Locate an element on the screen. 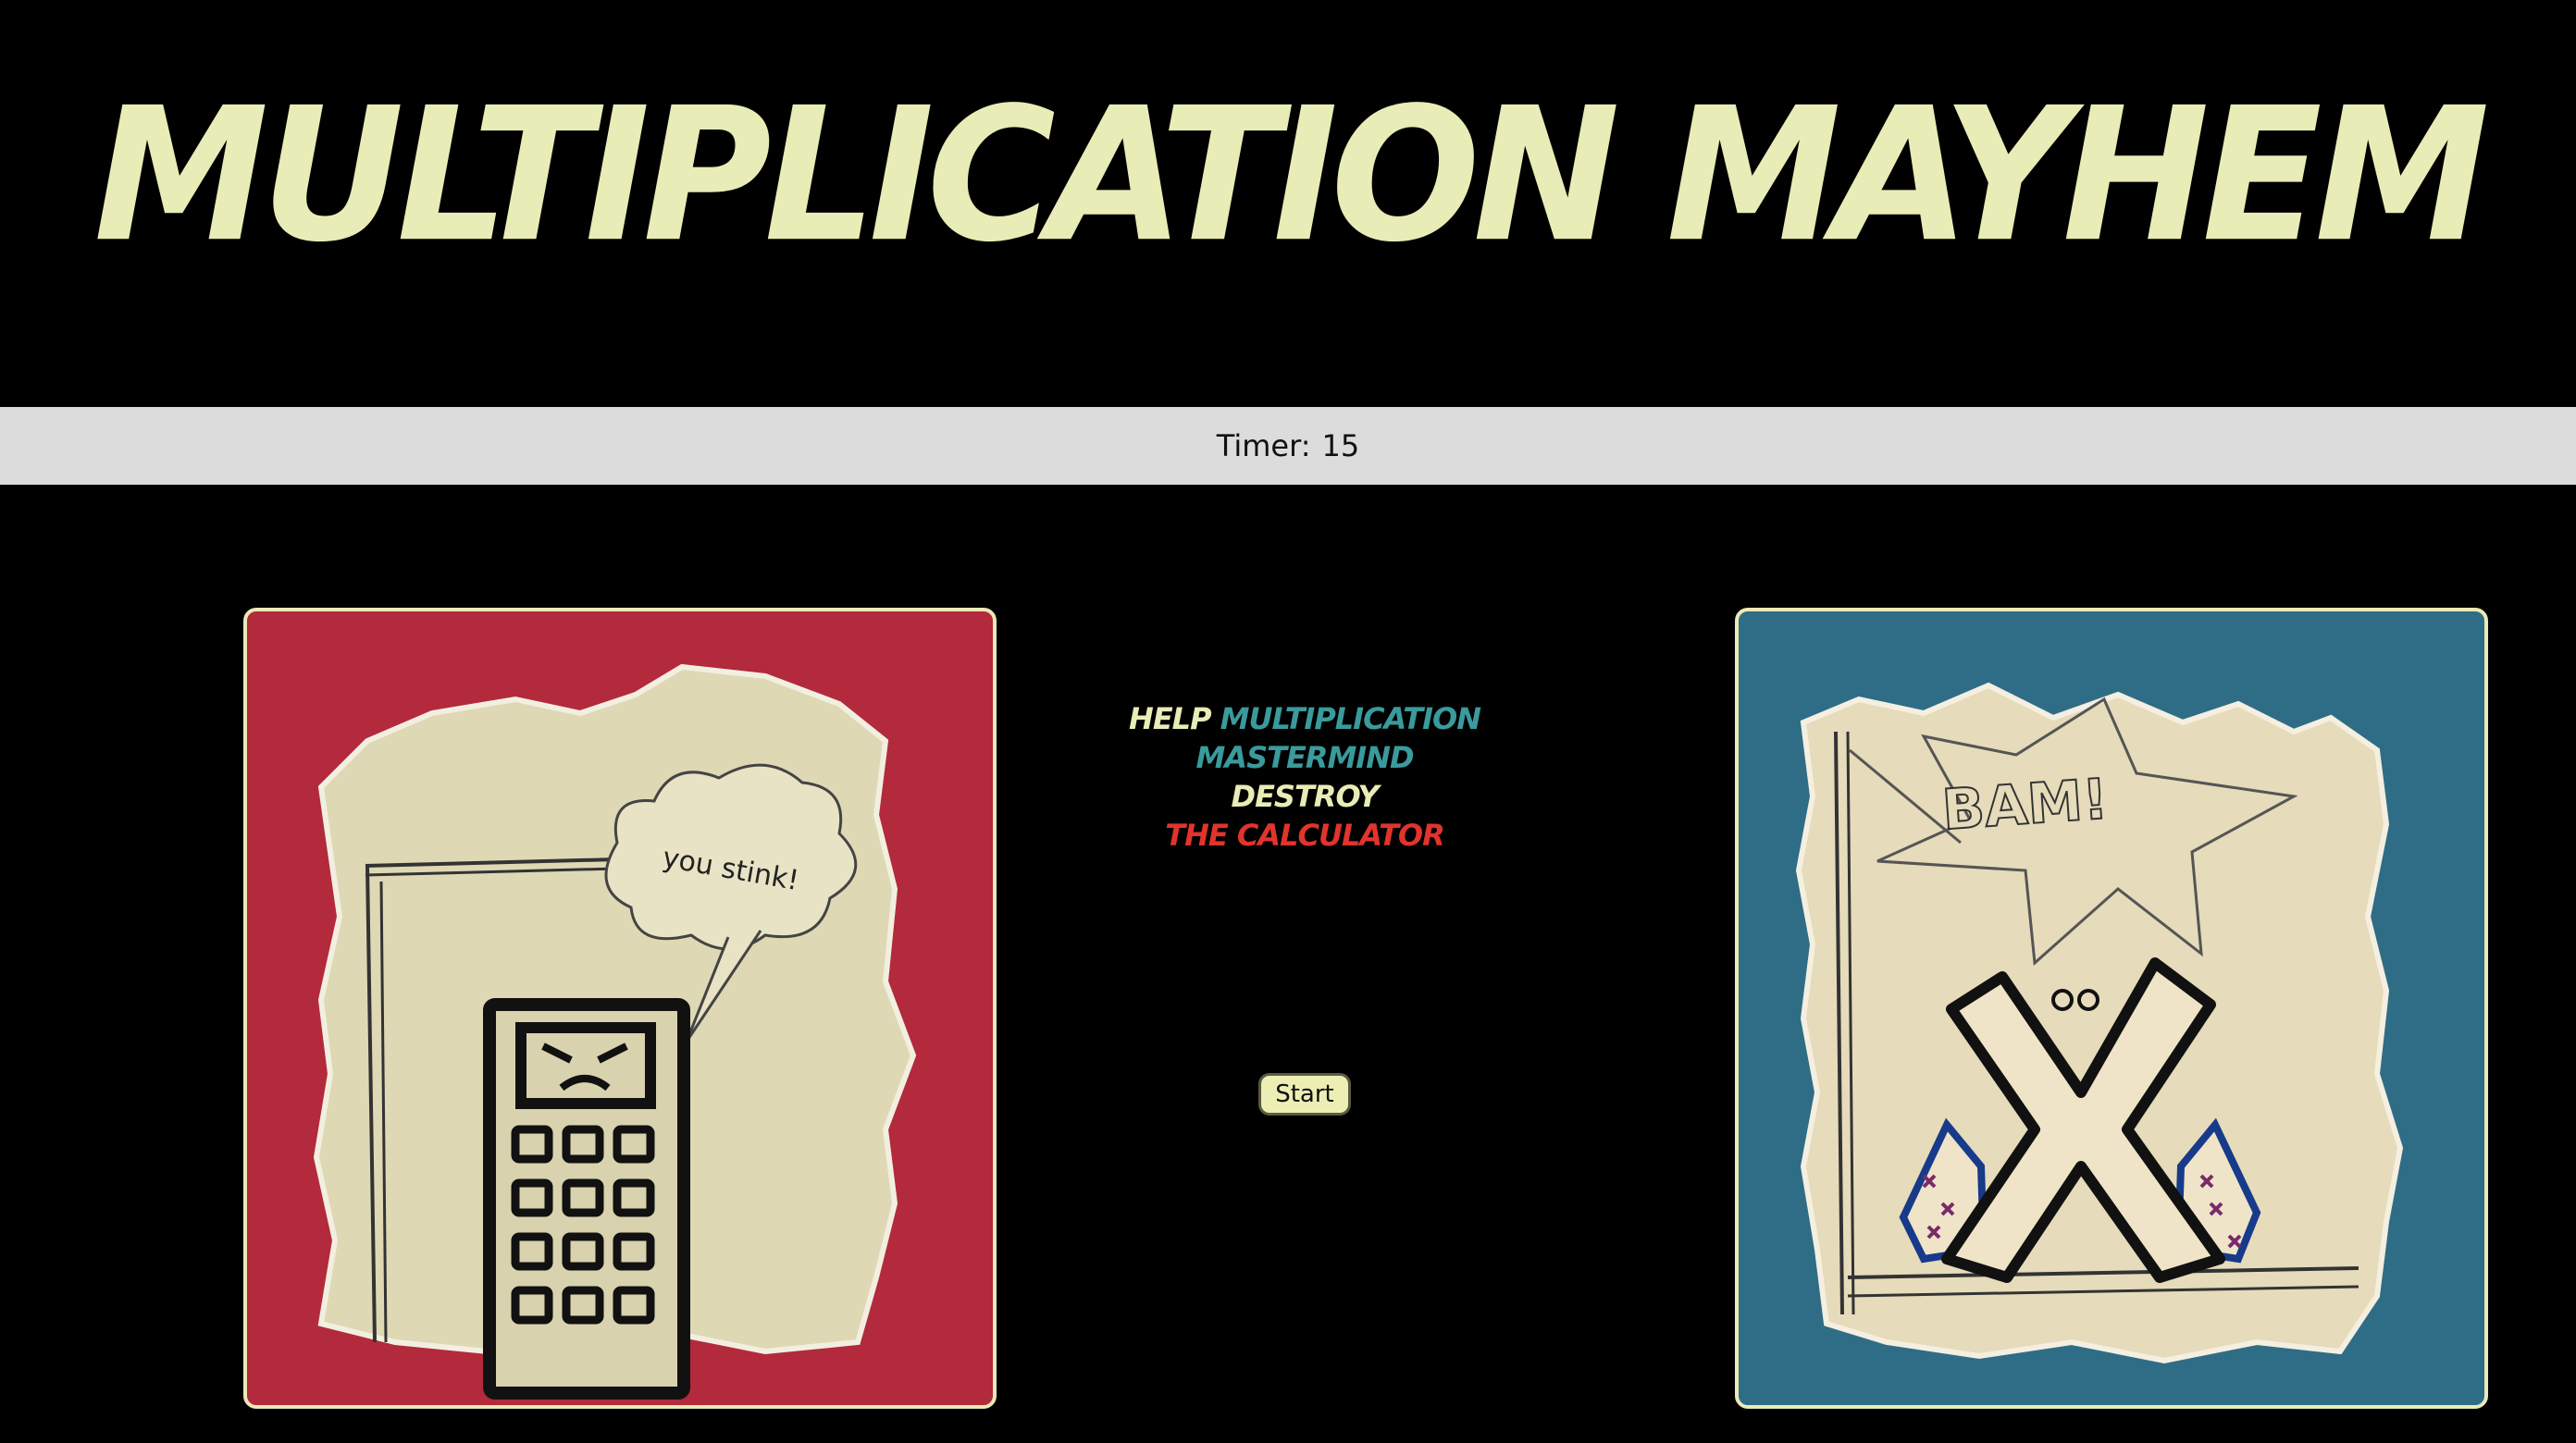 This screenshot has height=1443, width=2576. hero-drawing: BAM! is located at coordinates (2100, 1023).